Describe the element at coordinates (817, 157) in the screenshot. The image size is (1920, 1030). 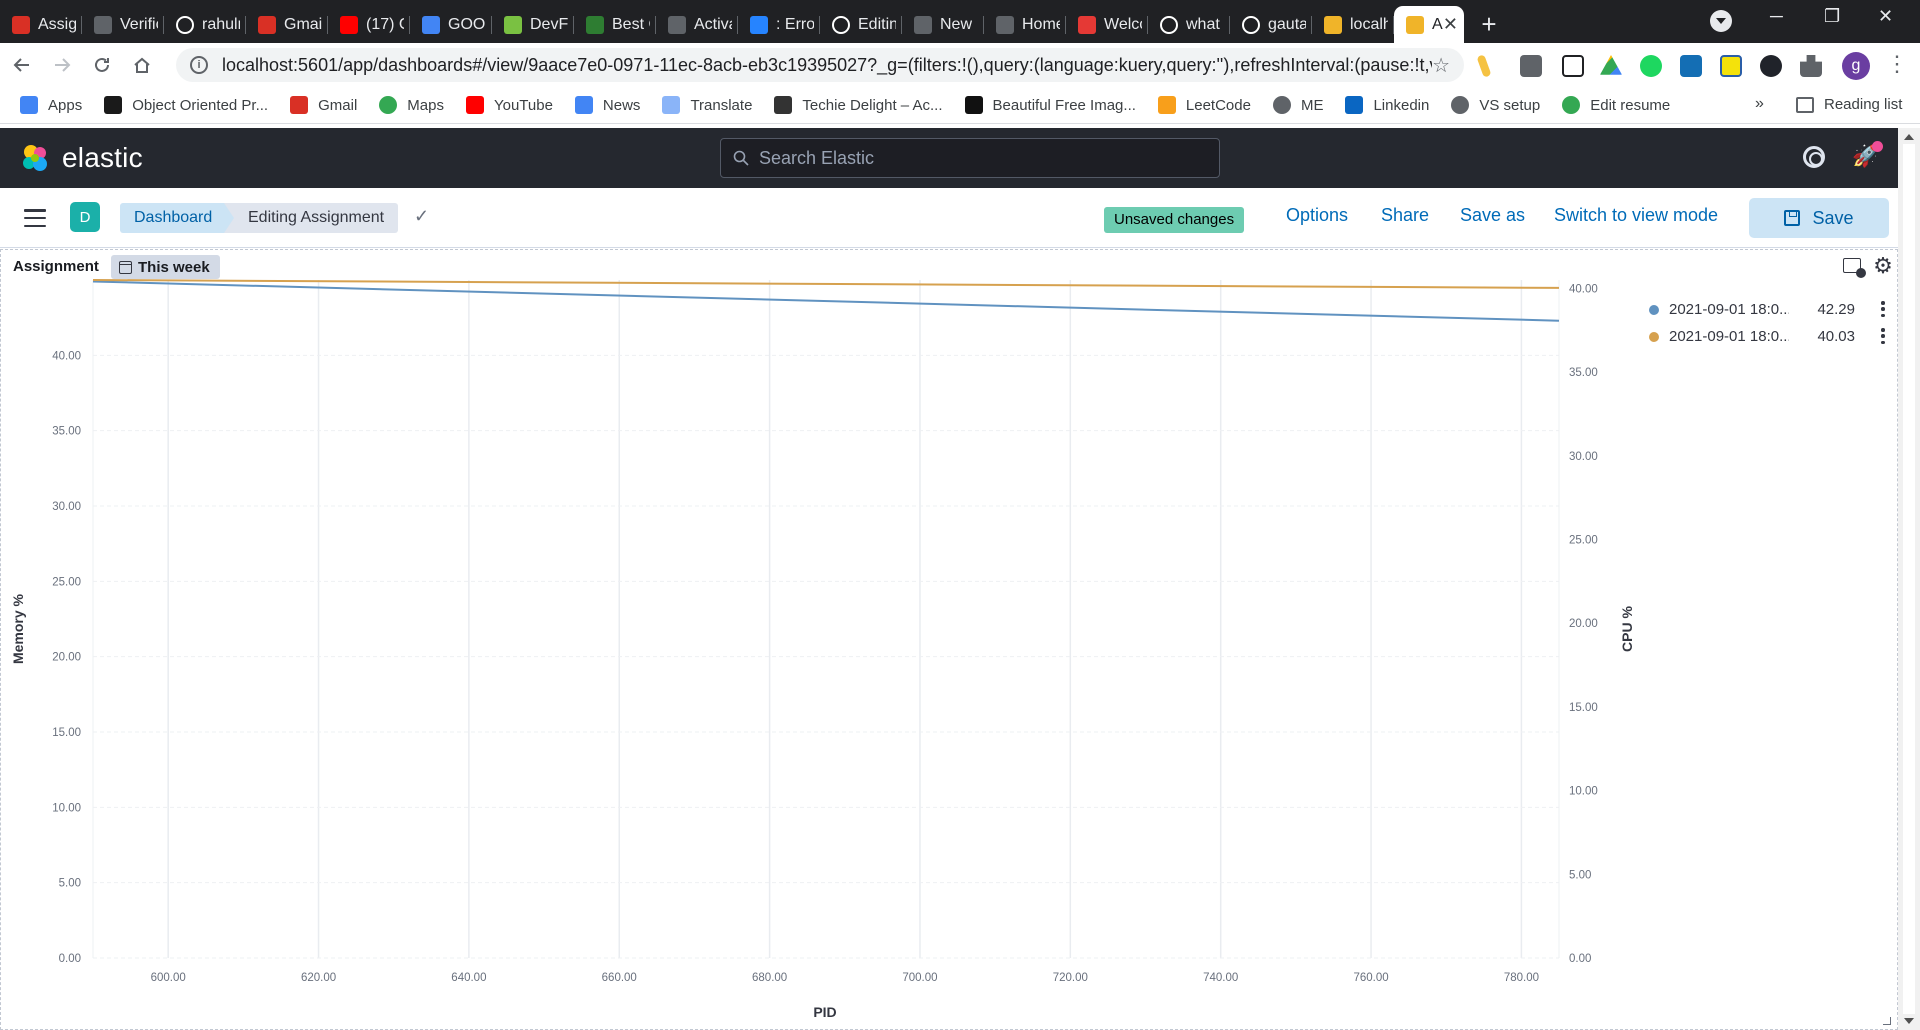
I see `search-placeholder: Search Elastic` at that location.